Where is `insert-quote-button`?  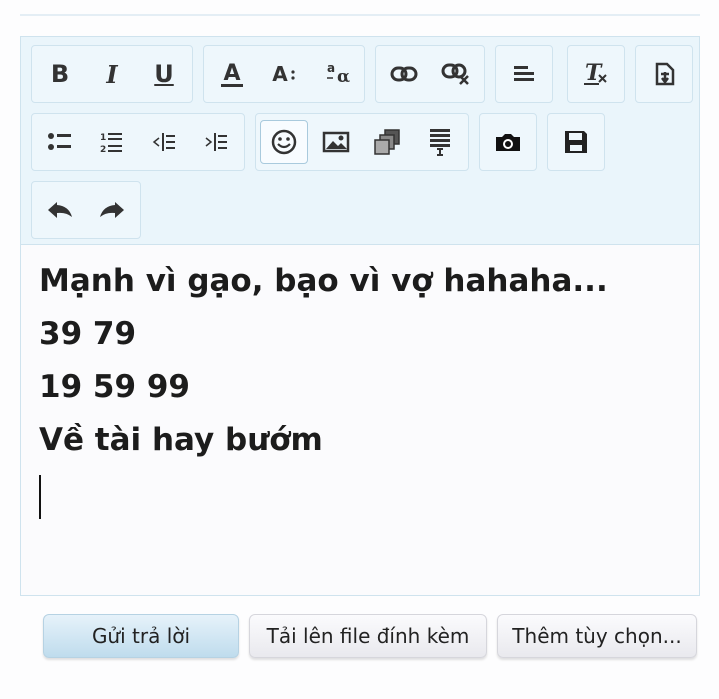
insert-quote-button is located at coordinates (440, 142).